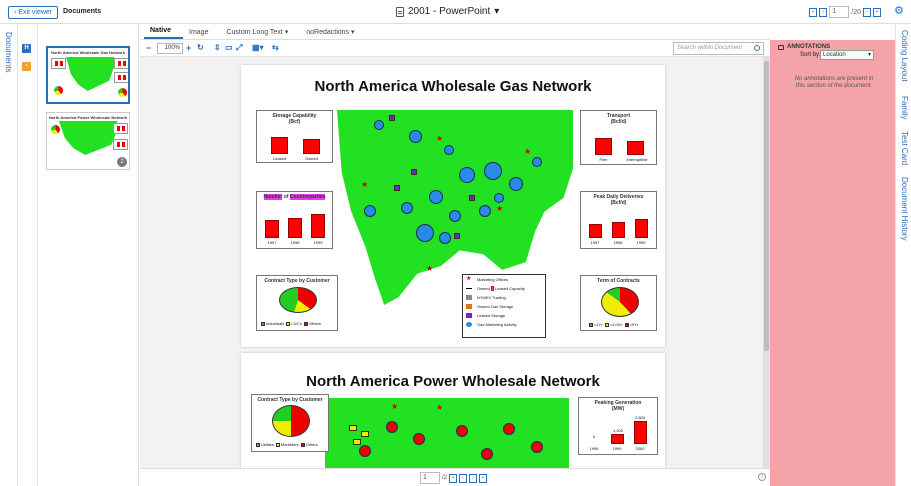 The width and height of the screenshot is (911, 486). Describe the element at coordinates (26, 48) in the screenshot. I see `highlight-icon: H` at that location.